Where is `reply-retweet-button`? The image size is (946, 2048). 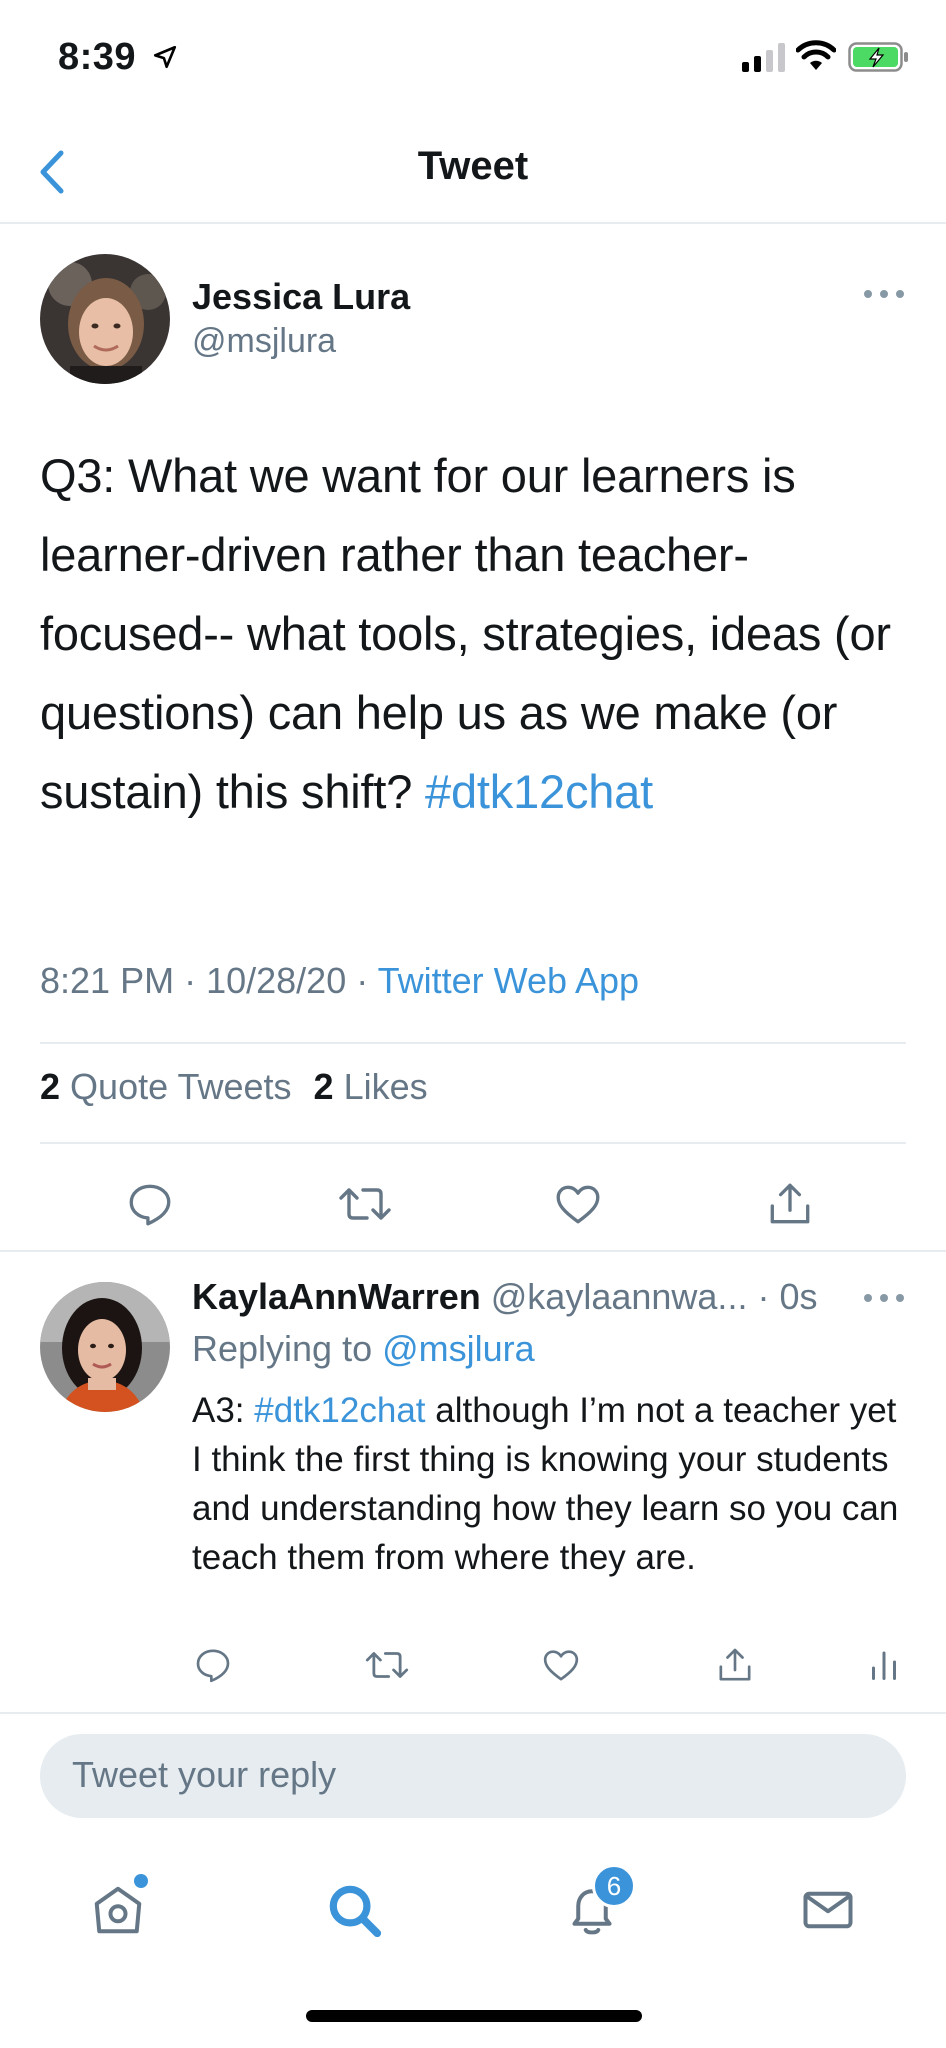
reply-retweet-button is located at coordinates (387, 1665).